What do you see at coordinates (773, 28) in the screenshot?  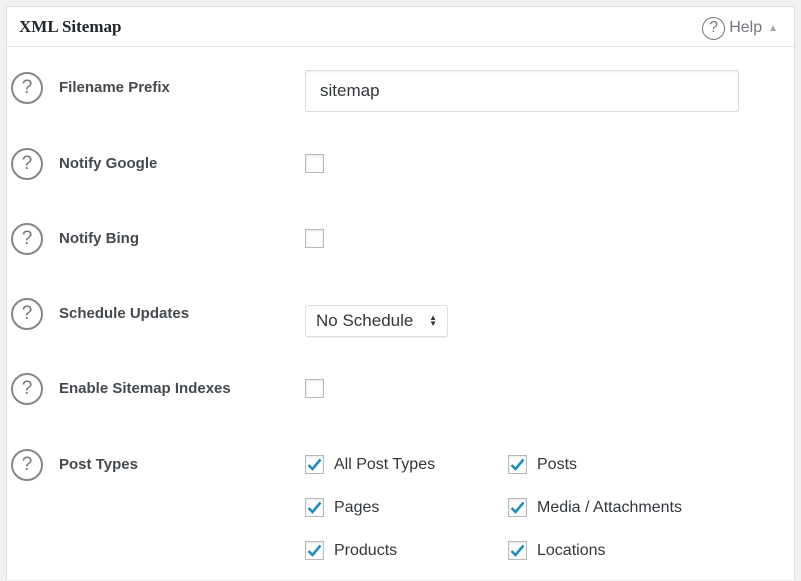 I see `triangle-up-icon: ▲` at bounding box center [773, 28].